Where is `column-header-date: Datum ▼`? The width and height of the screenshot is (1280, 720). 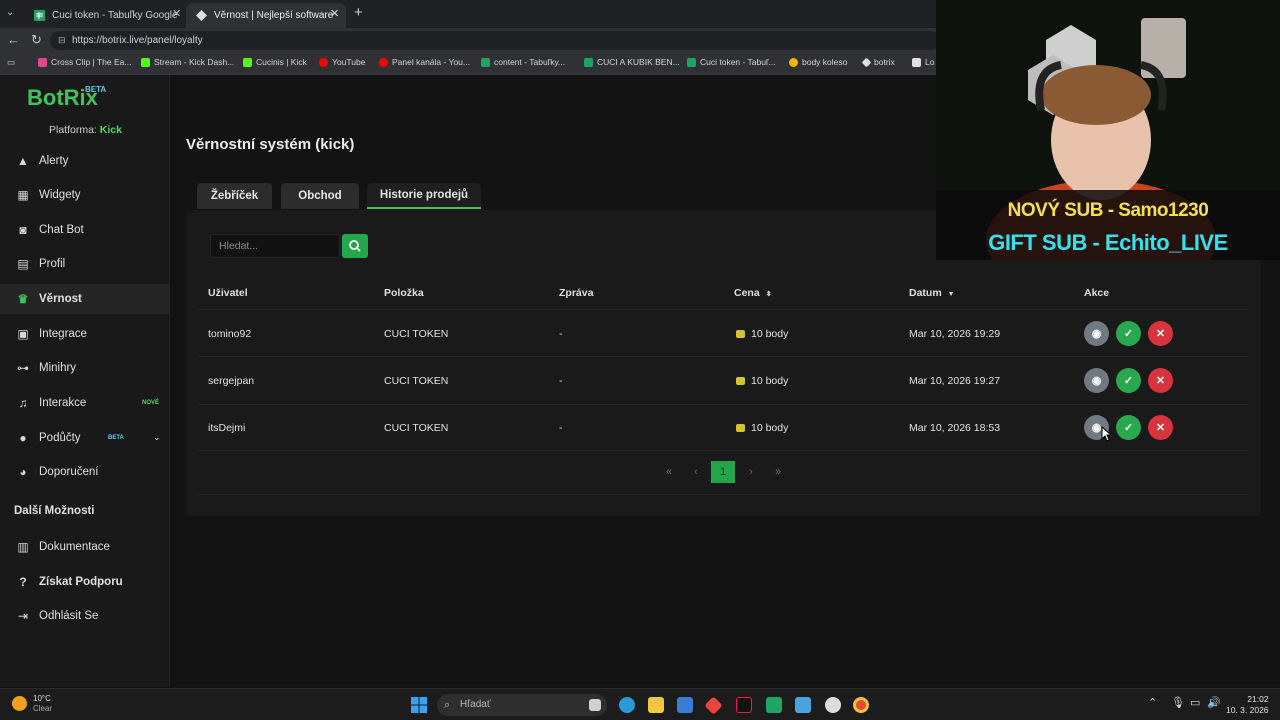
column-header-date: Datum ▼ is located at coordinates (932, 293).